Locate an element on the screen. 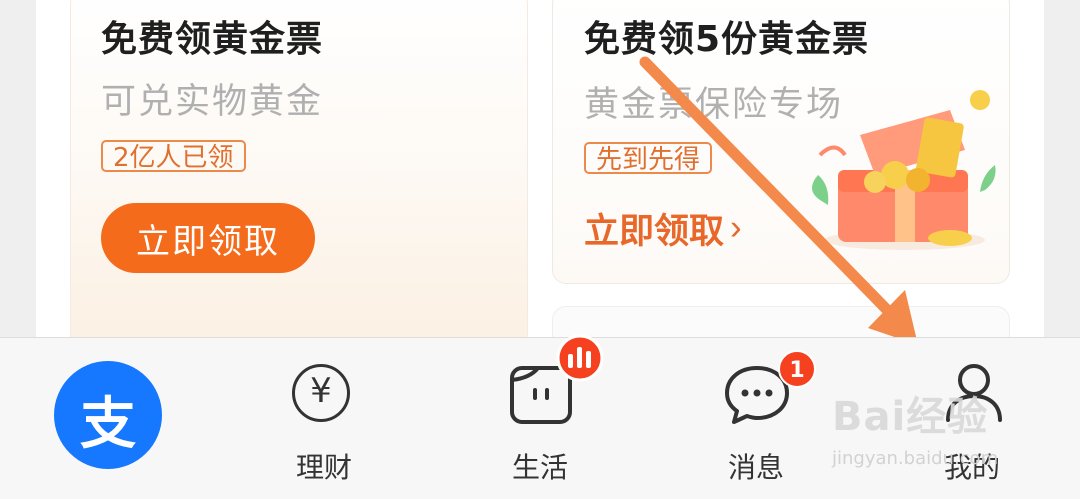 The width and height of the screenshot is (1080, 499). card-title: 免费领黄金票 is located at coordinates (212, 39).